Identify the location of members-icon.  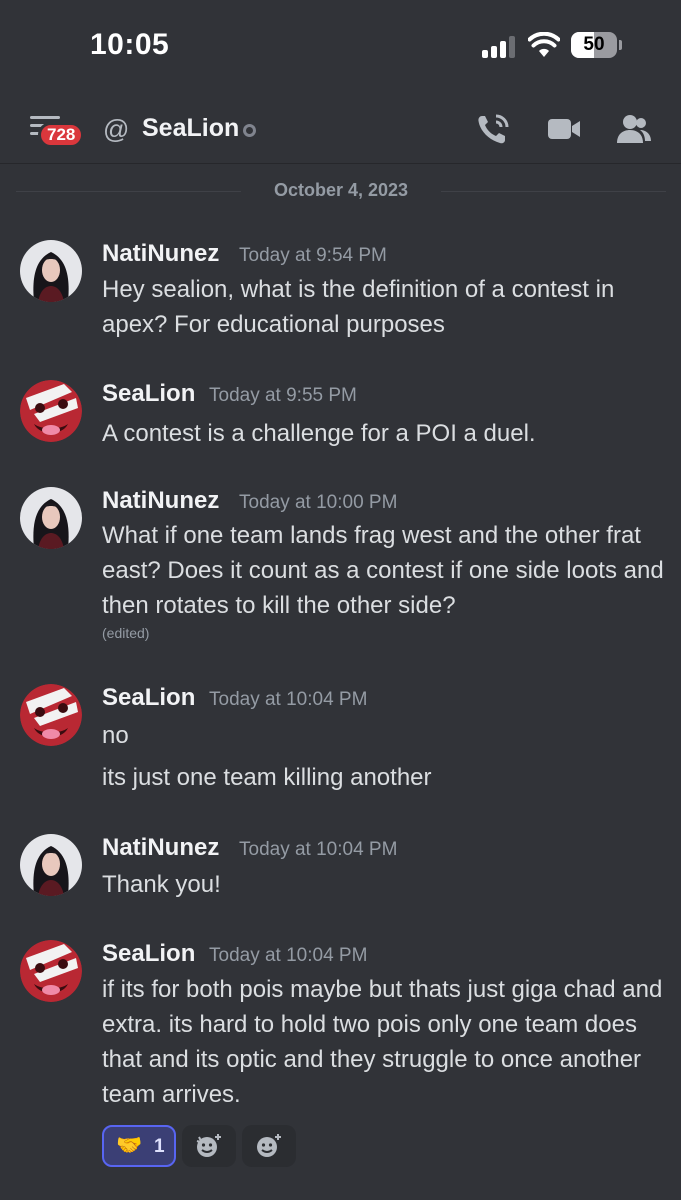
(634, 129).